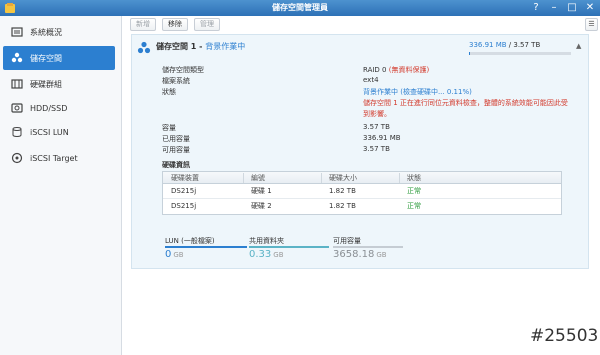 The image size is (600, 355). I want to click on manage-button: 管理, so click(207, 24).